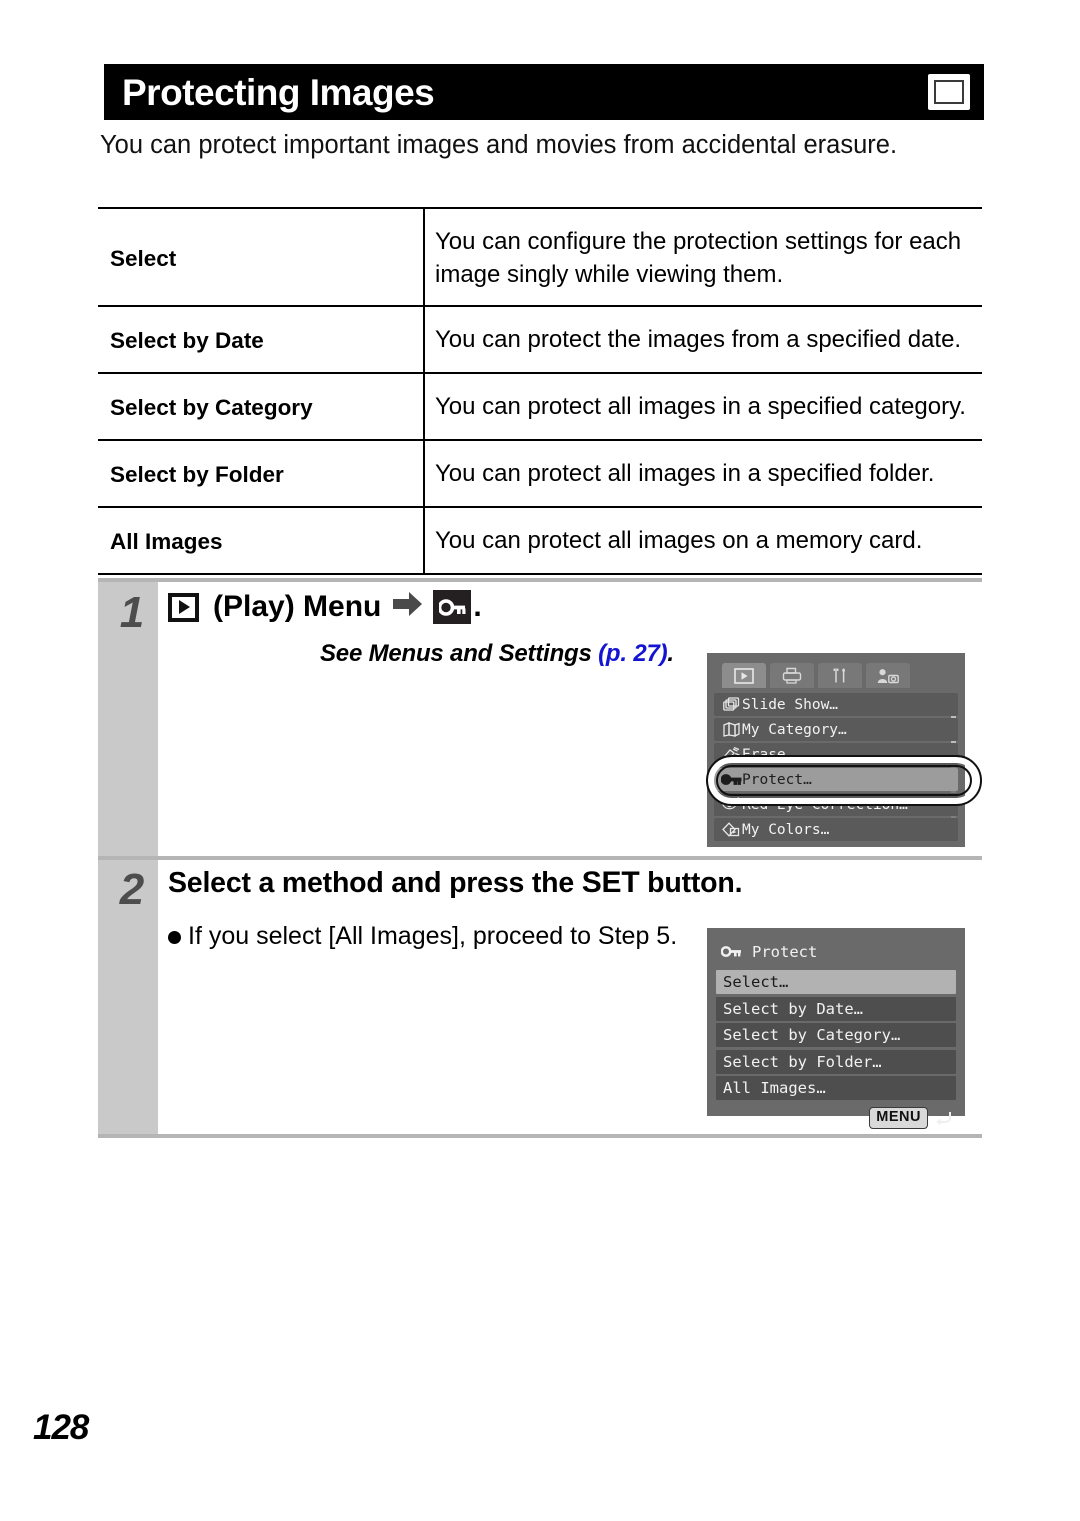 The image size is (1080, 1521). I want to click on return-arrow-icon, so click(943, 1118).